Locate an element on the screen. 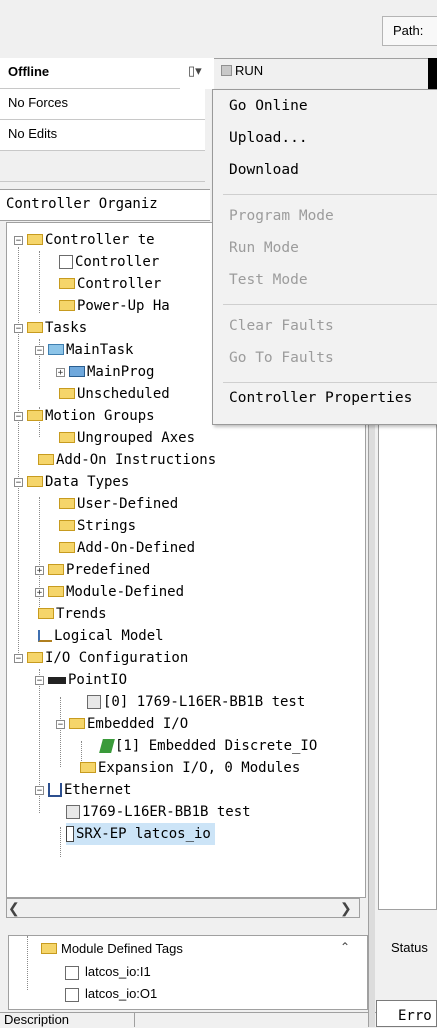 This screenshot has height=1028, width=437. tree-node-point-io: PointIO is located at coordinates (87, 680).